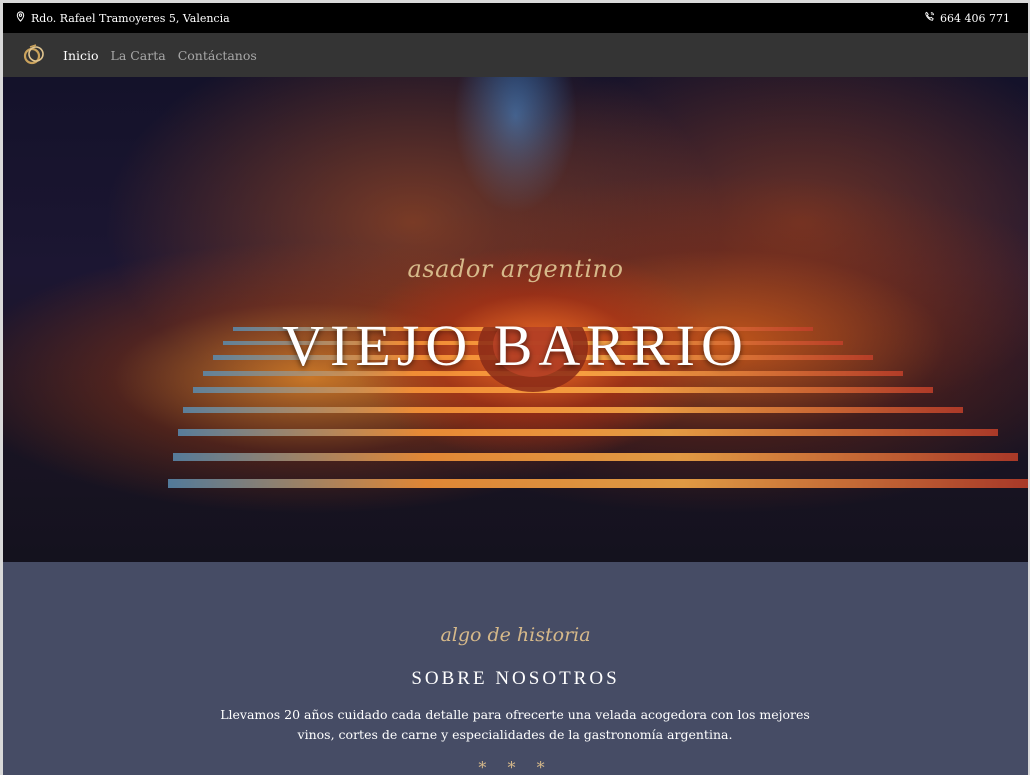  I want to click on about-title: SOBRE NOSOTROS, so click(515, 678).